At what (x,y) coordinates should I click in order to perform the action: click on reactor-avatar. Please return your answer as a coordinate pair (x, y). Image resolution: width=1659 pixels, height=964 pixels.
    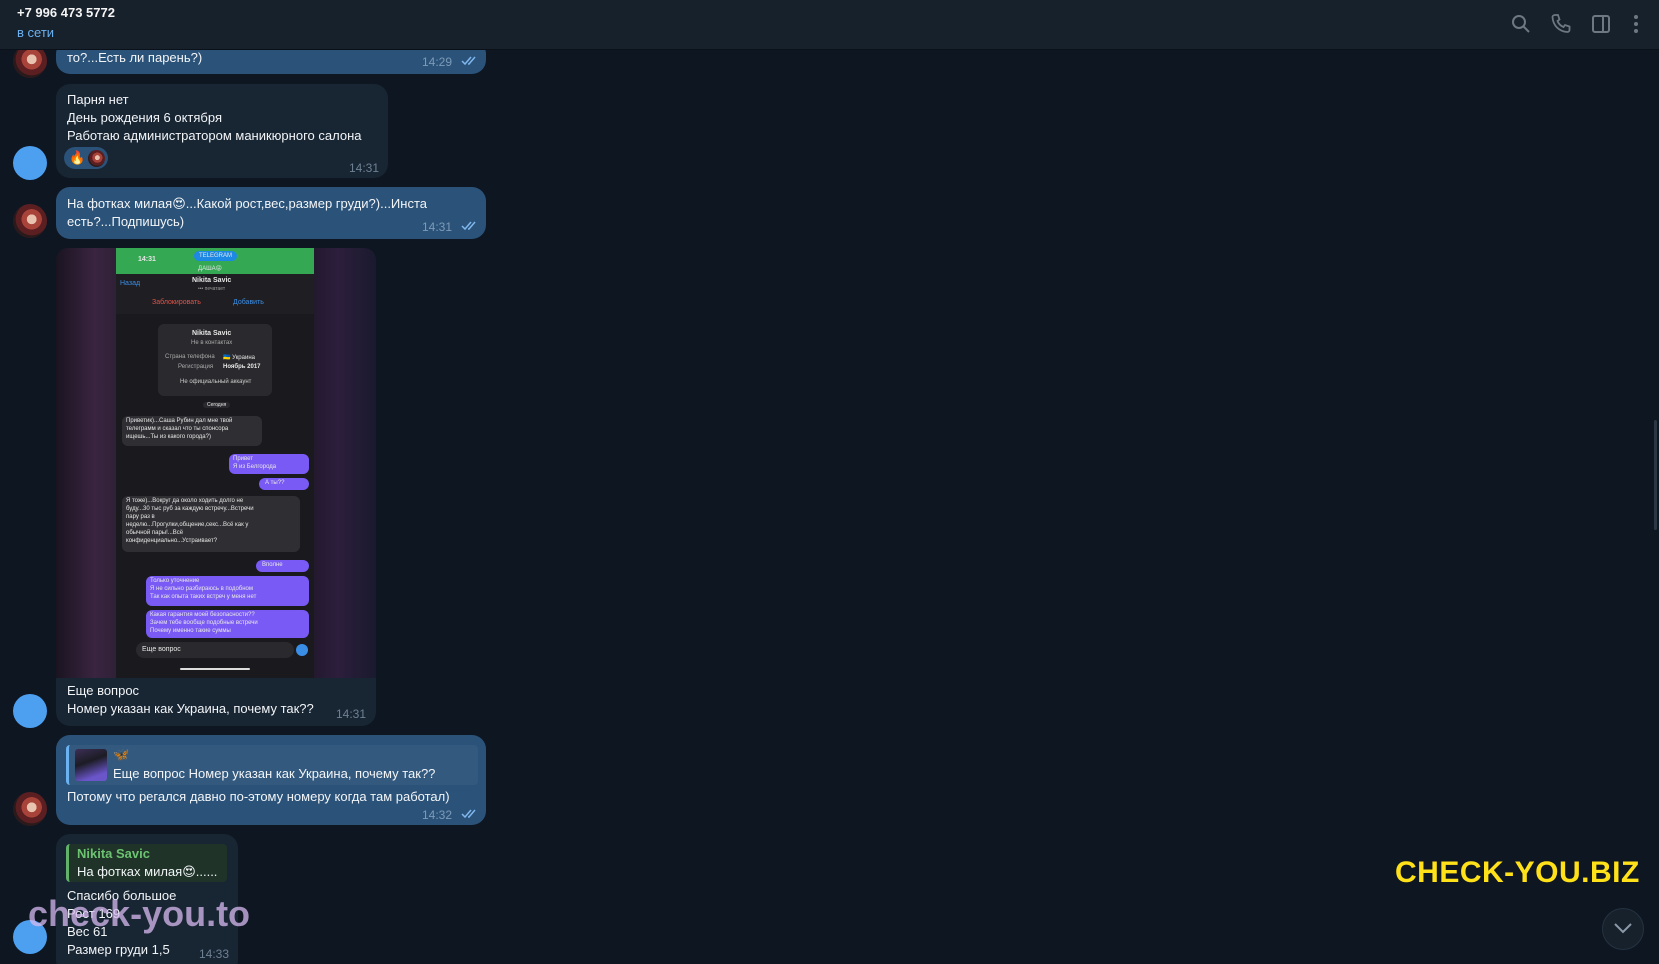
    Looking at the image, I should click on (96, 158).